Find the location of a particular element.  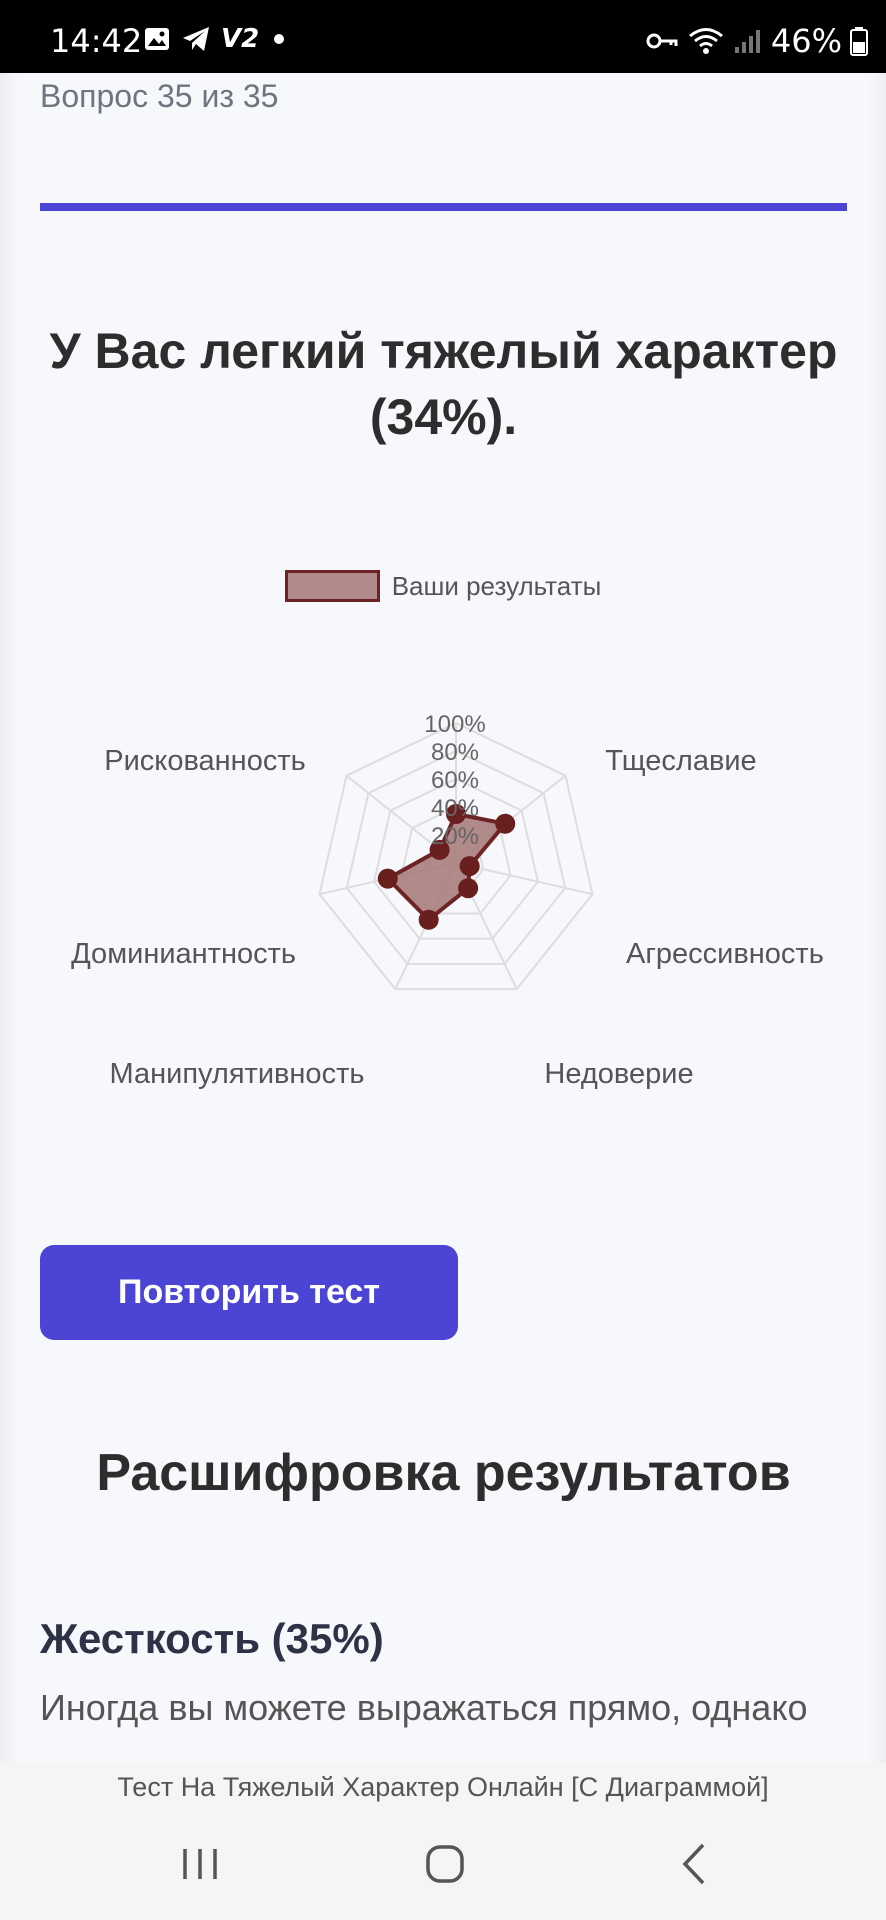

question-counter: Вопрос 35 из 35 is located at coordinates (159, 96).